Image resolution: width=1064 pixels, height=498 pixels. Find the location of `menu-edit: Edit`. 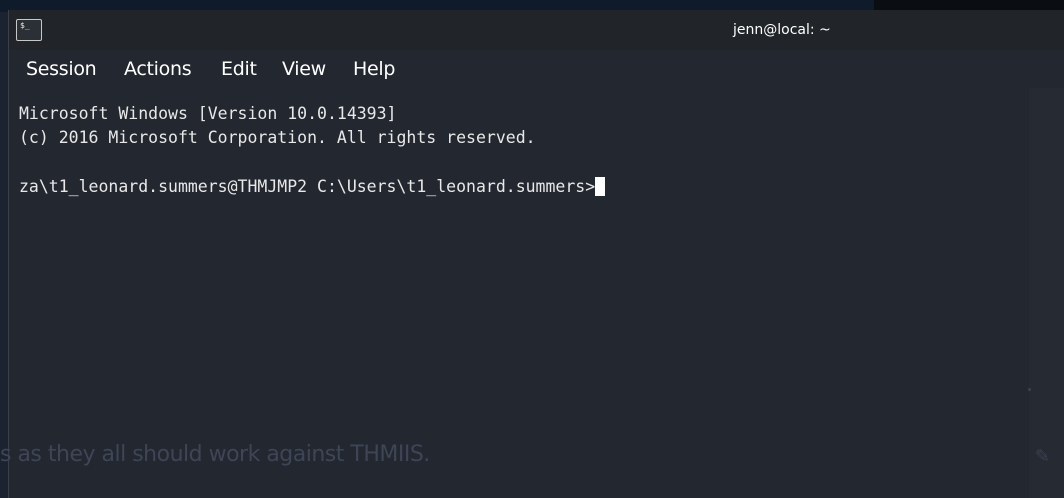

menu-edit: Edit is located at coordinates (239, 69).